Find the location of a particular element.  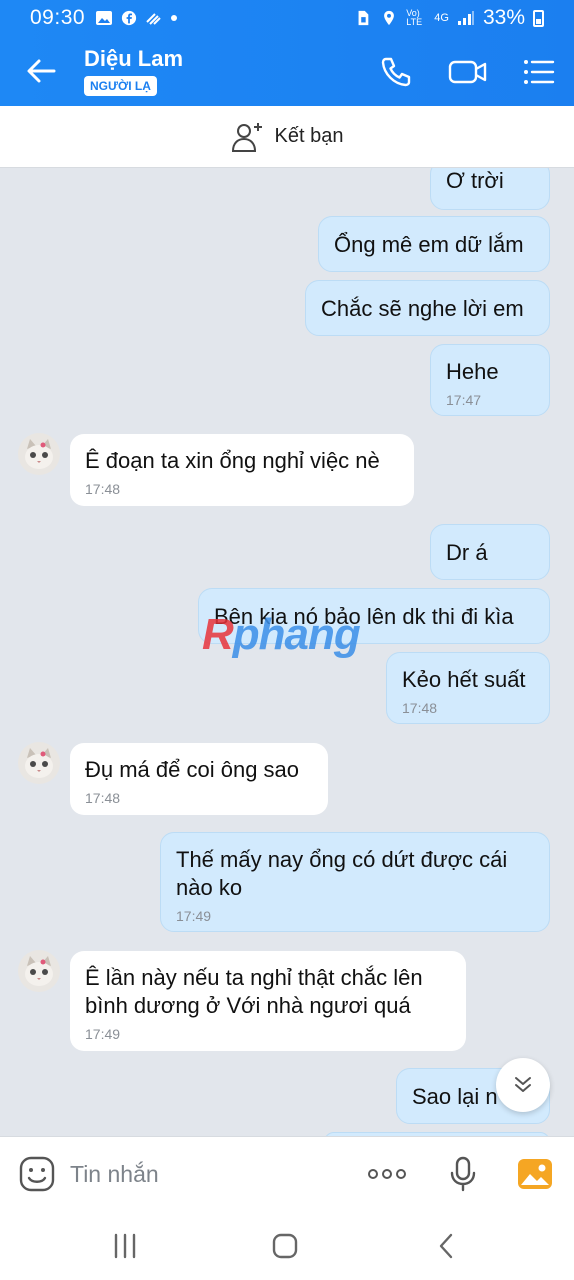

signal-icon is located at coordinates (465, 18).